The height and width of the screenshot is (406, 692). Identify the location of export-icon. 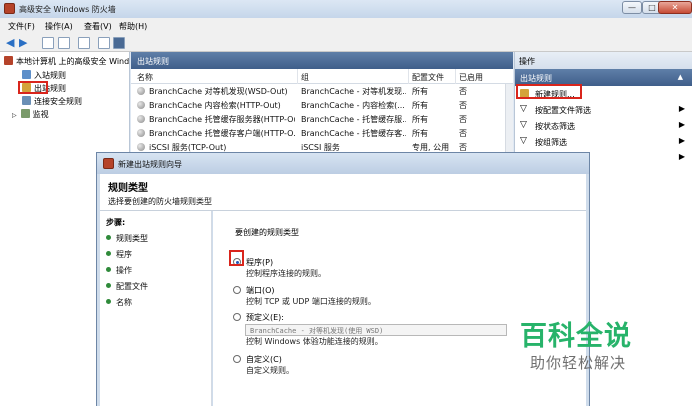
(84, 43).